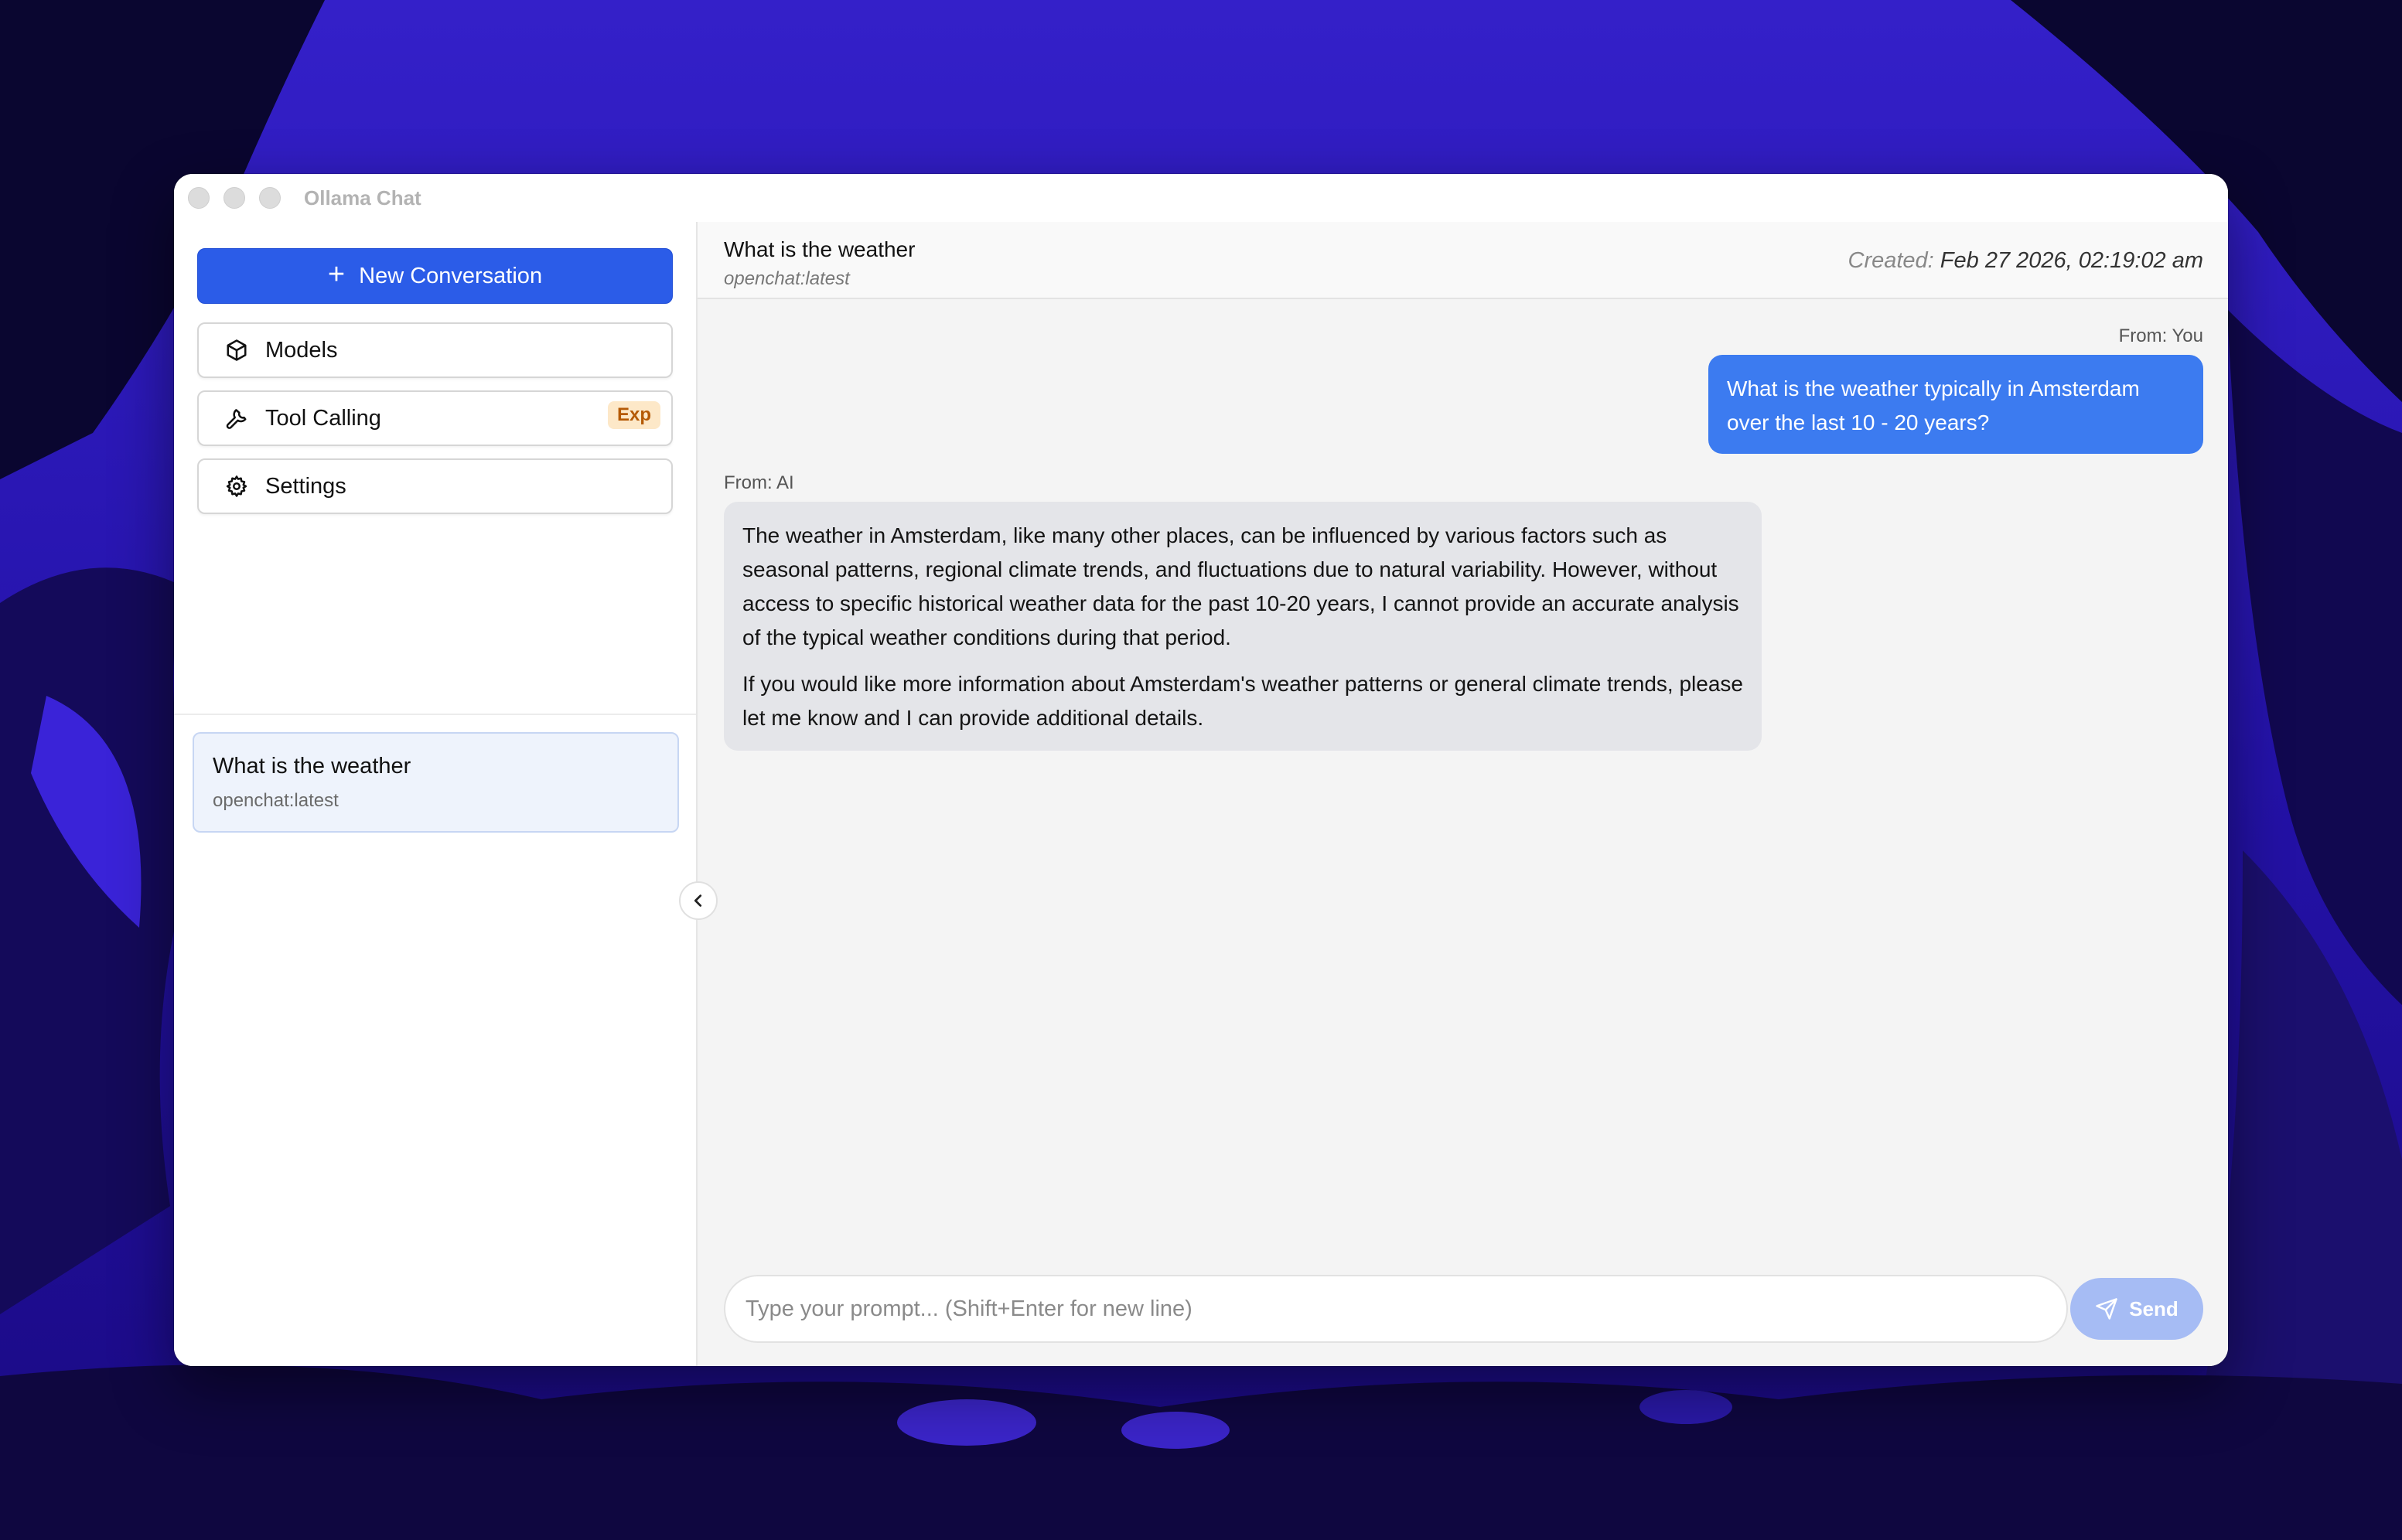 The height and width of the screenshot is (1540, 2402). I want to click on tool-calling-button: Tool Calling Exp, so click(435, 418).